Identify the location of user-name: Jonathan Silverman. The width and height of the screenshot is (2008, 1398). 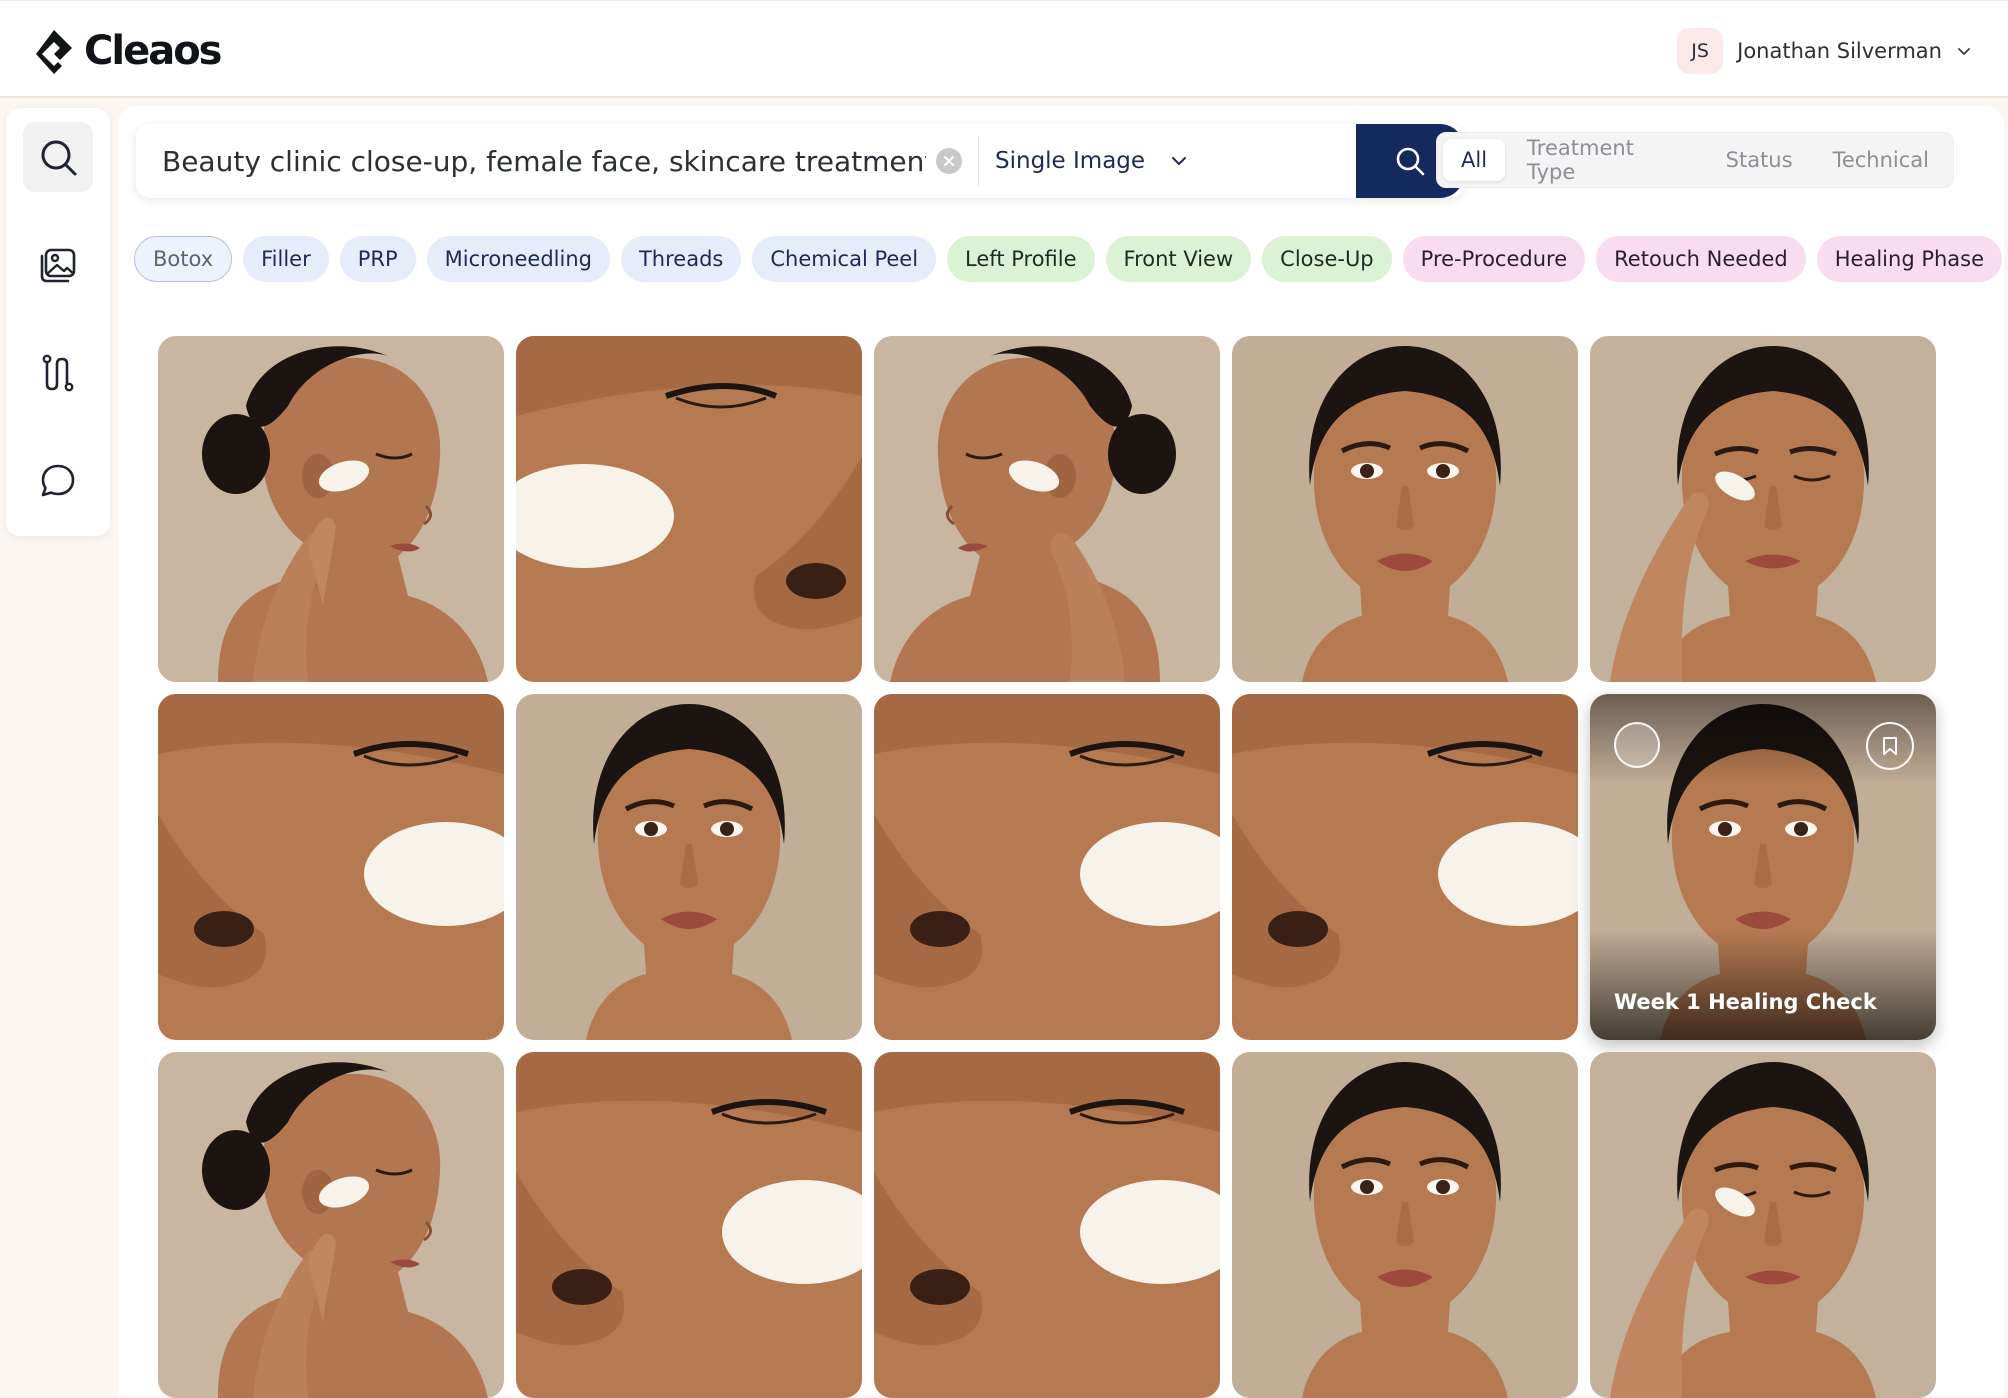
(1839, 51).